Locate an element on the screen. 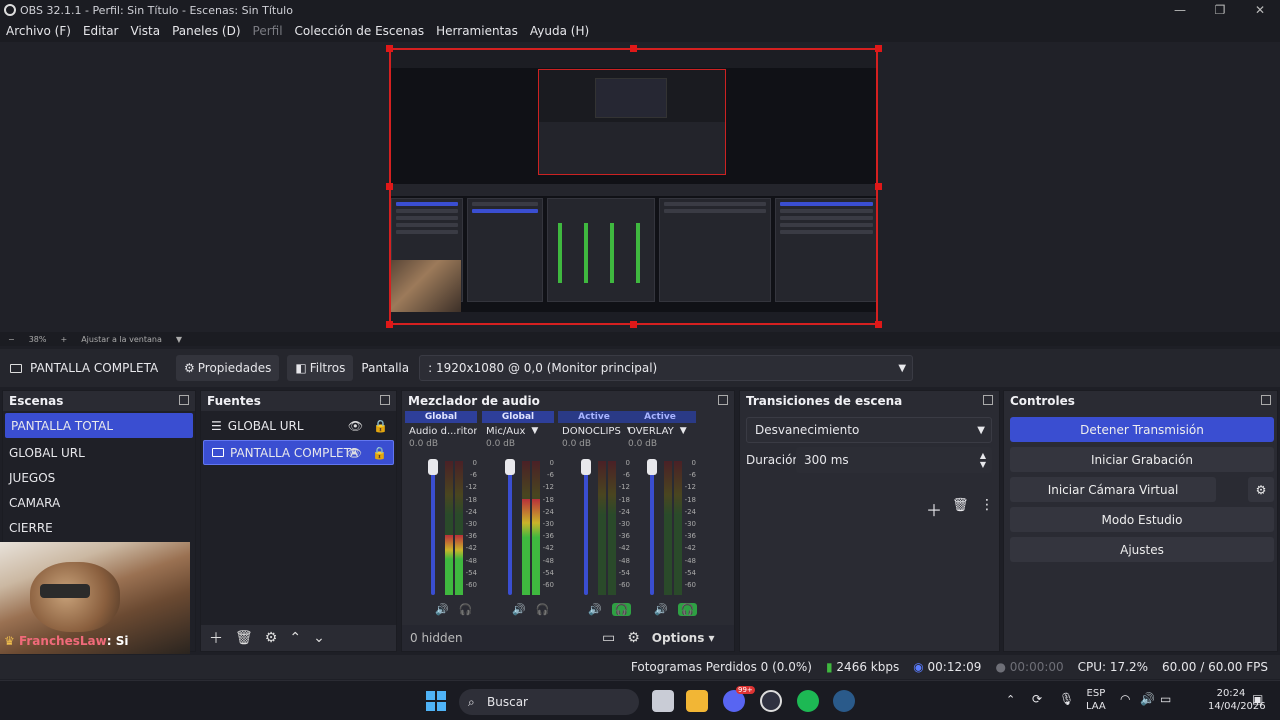  steam-icon is located at coordinates (844, 701).